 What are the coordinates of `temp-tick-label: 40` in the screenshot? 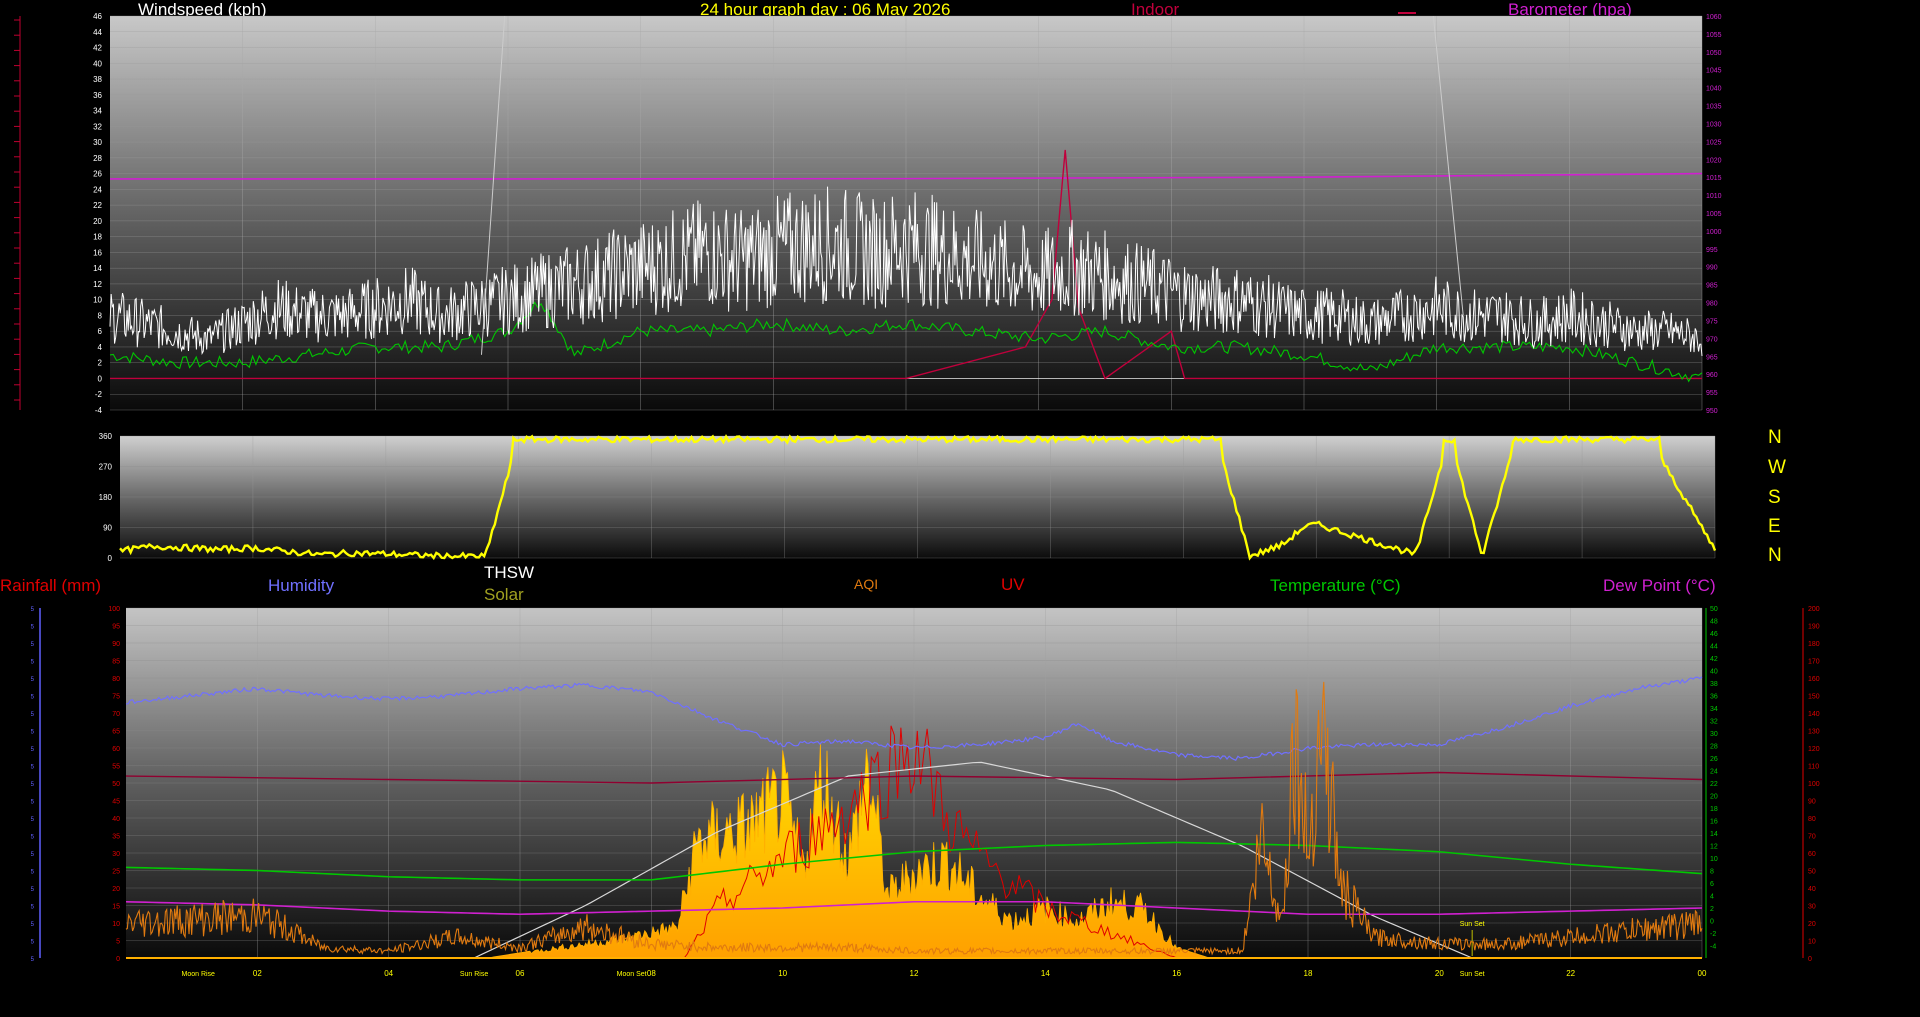 It's located at (1714, 672).